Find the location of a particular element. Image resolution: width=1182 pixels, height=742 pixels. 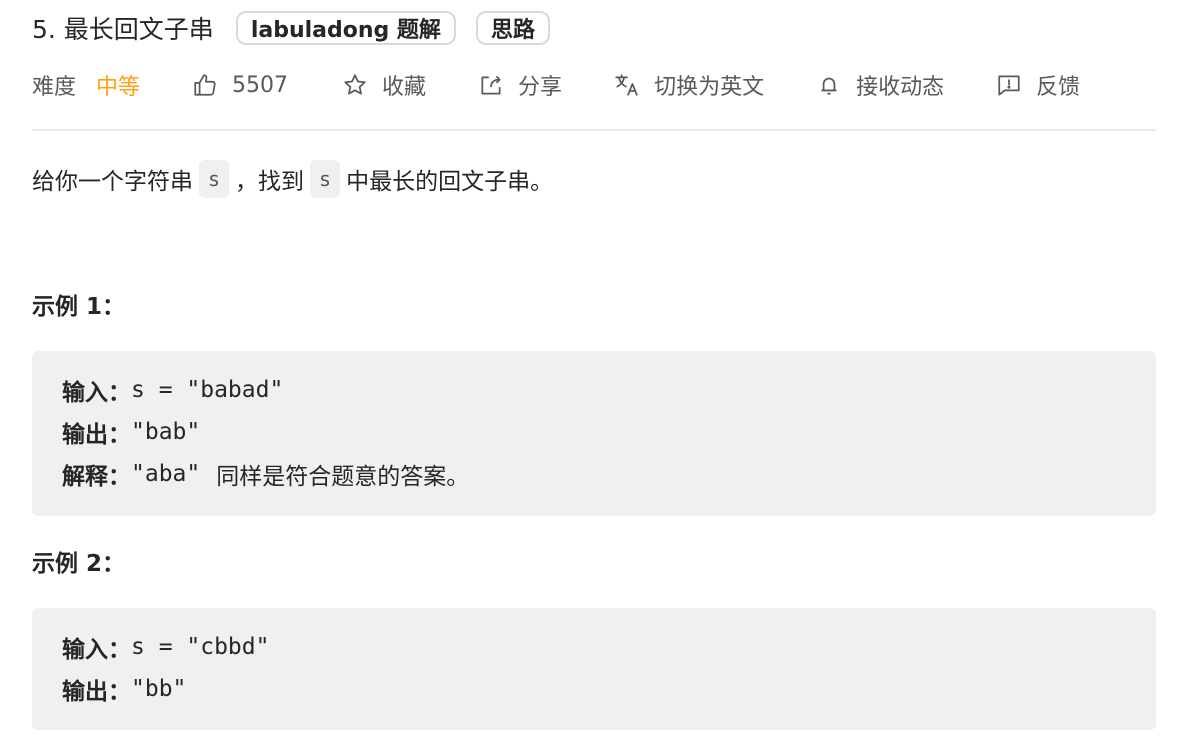

input-value: s = "babad" is located at coordinates (207, 390).